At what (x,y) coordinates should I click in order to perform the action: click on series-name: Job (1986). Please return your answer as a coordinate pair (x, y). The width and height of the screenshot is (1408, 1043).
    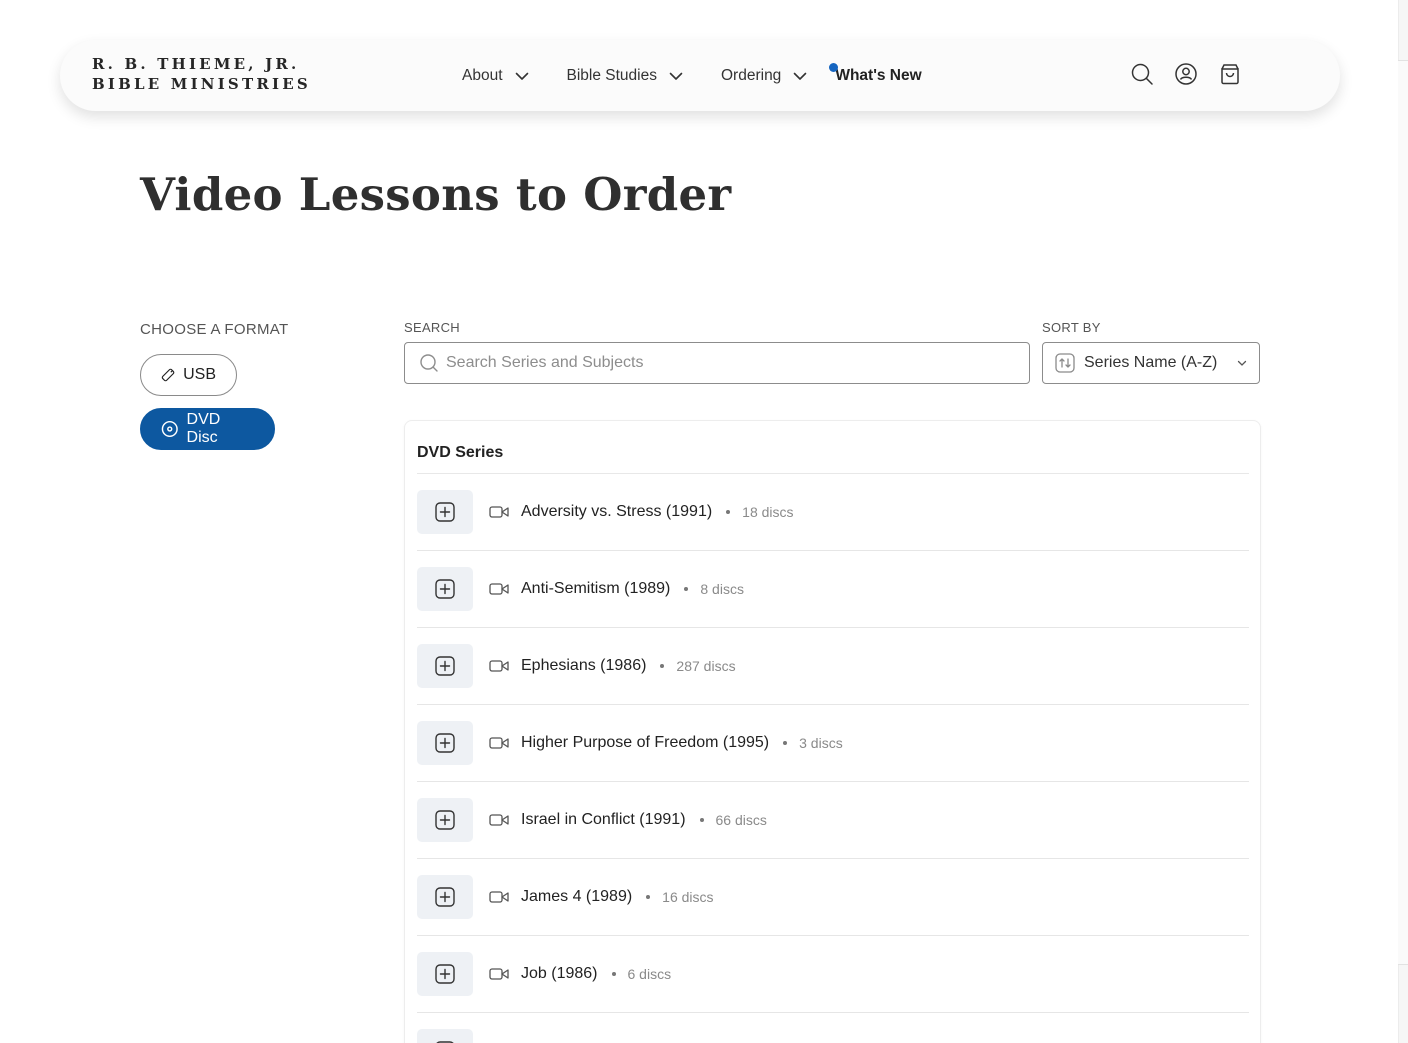
    Looking at the image, I should click on (559, 974).